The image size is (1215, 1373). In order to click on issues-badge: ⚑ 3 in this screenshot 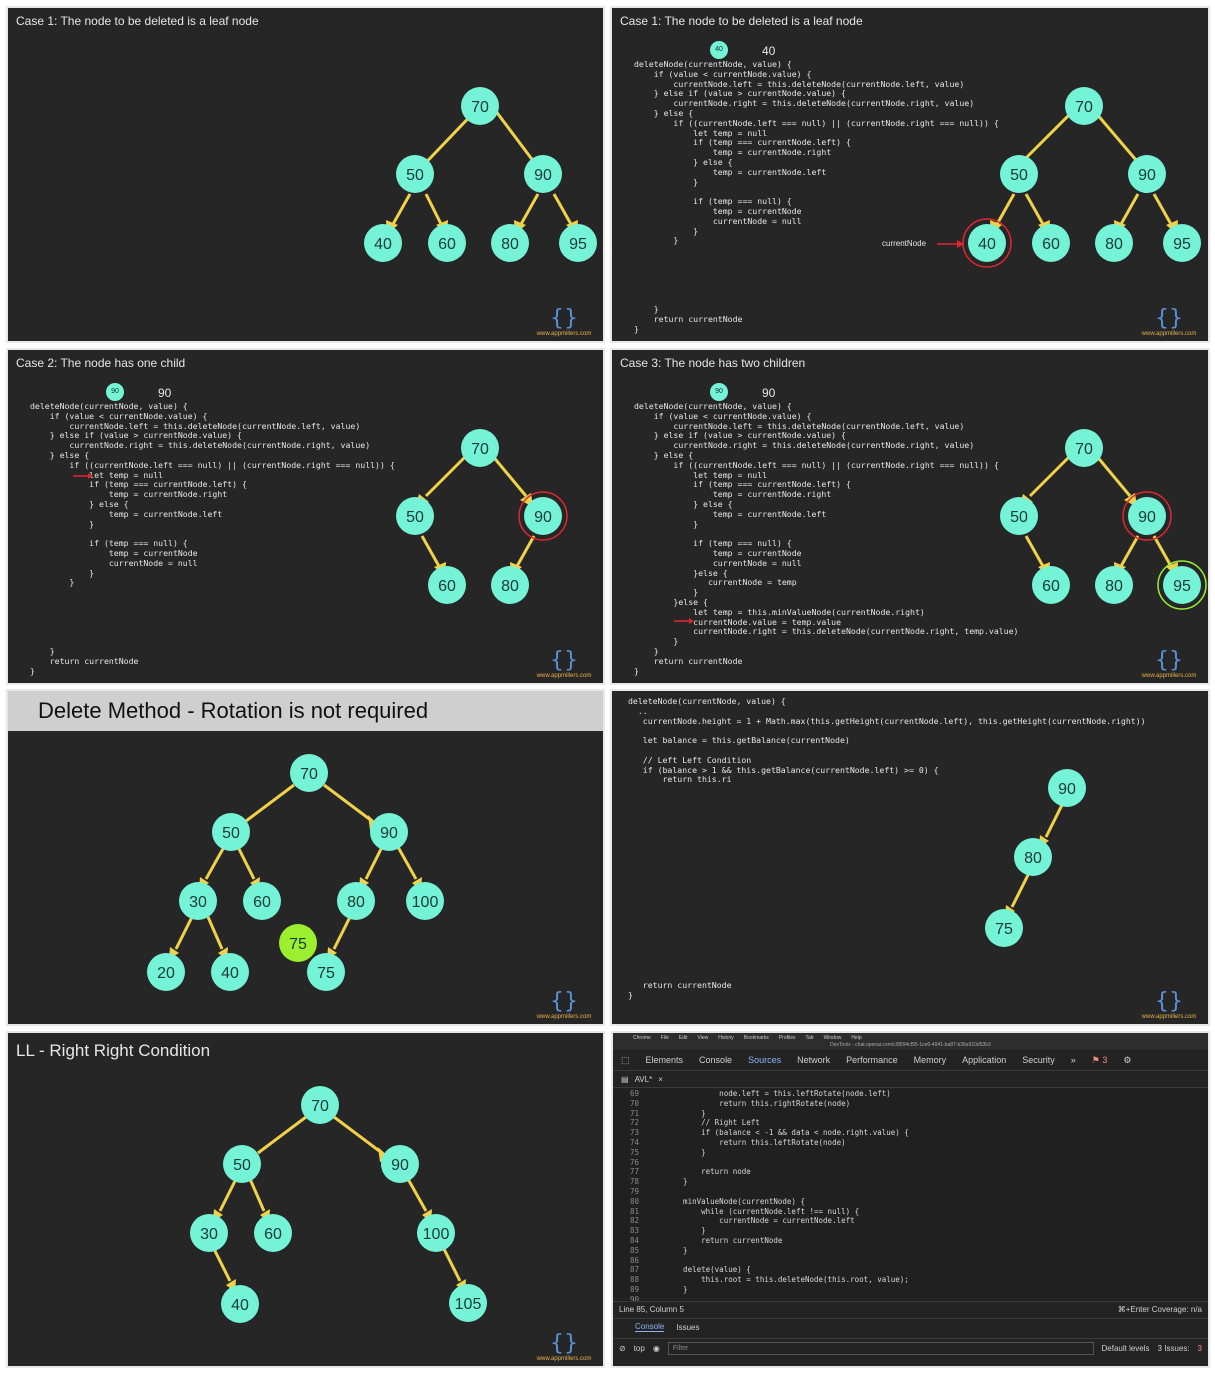, I will do `click(1100, 1060)`.